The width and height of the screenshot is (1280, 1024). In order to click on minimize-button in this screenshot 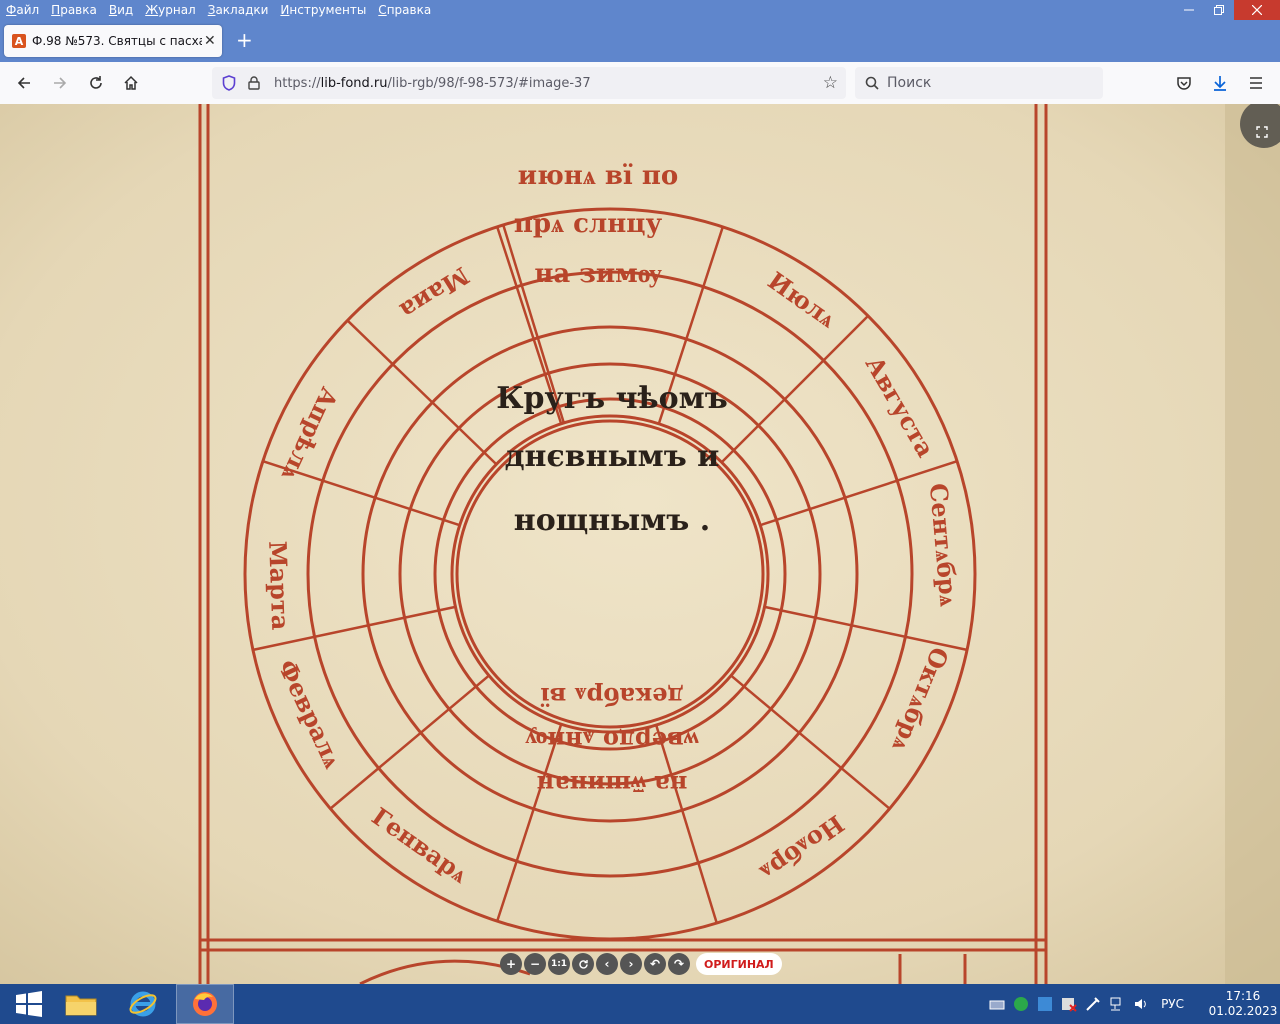, I will do `click(1189, 10)`.